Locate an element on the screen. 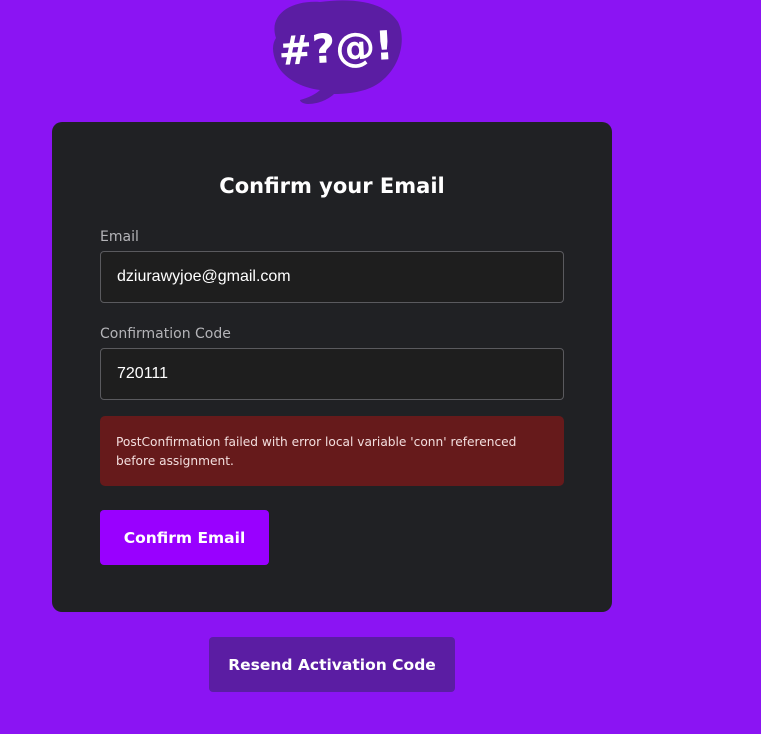 The width and height of the screenshot is (761, 734). logo-text: #?@! is located at coordinates (335, 49).